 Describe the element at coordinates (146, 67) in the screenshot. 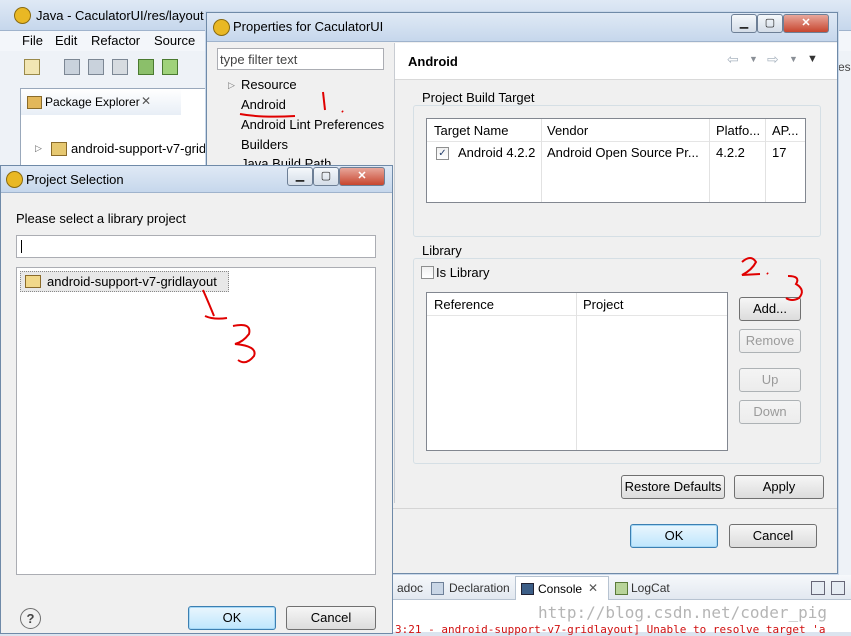

I see `download-icon` at that location.